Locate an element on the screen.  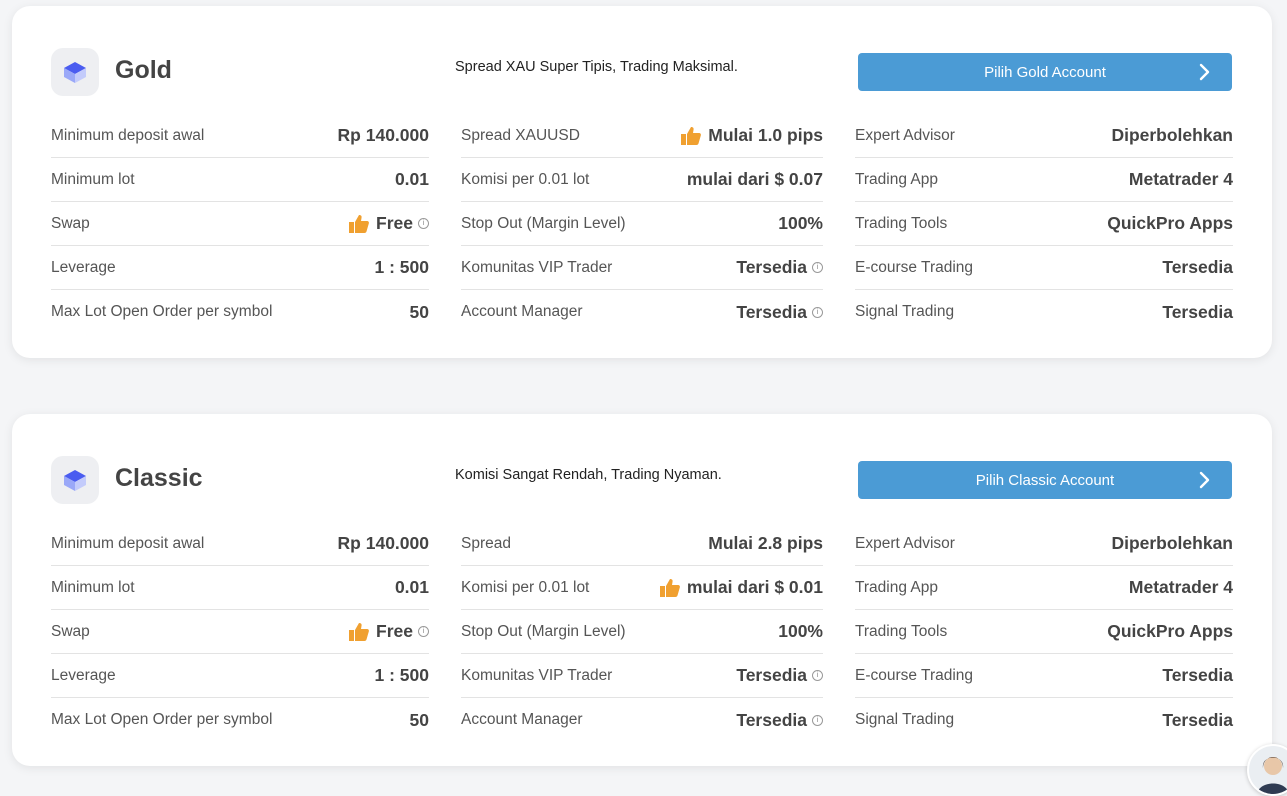
choose-classic-account-button: Pilih Classic Account is located at coordinates (1045, 480).